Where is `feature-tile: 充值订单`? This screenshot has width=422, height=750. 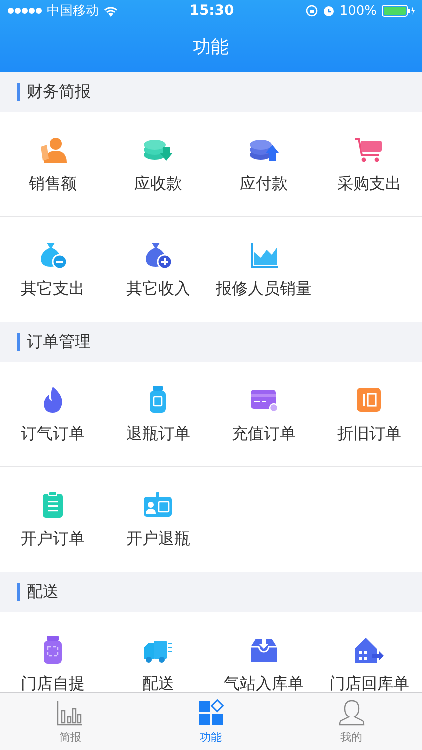
feature-tile: 充值订单 is located at coordinates (263, 414).